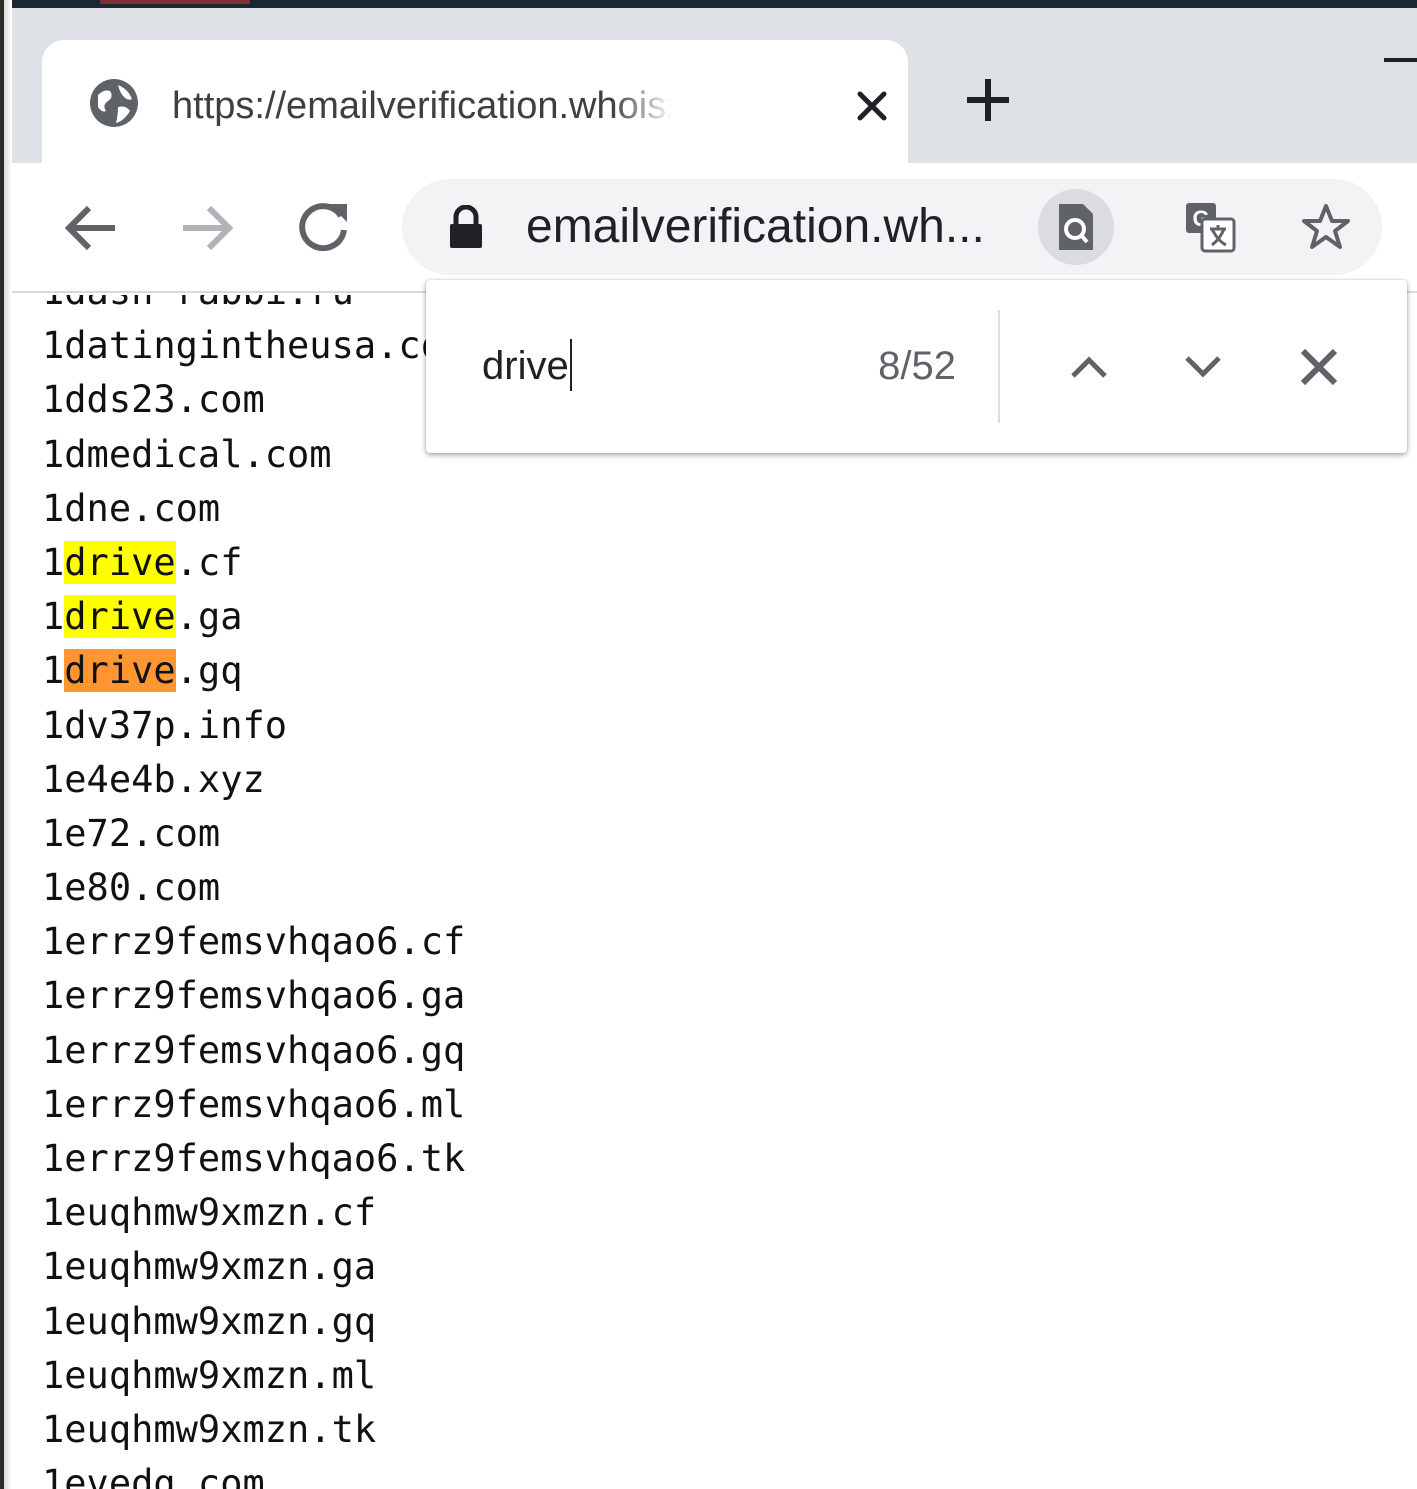 Image resolution: width=1417 pixels, height=1489 pixels. I want to click on list-item: 1drive.cf, so click(142, 562).